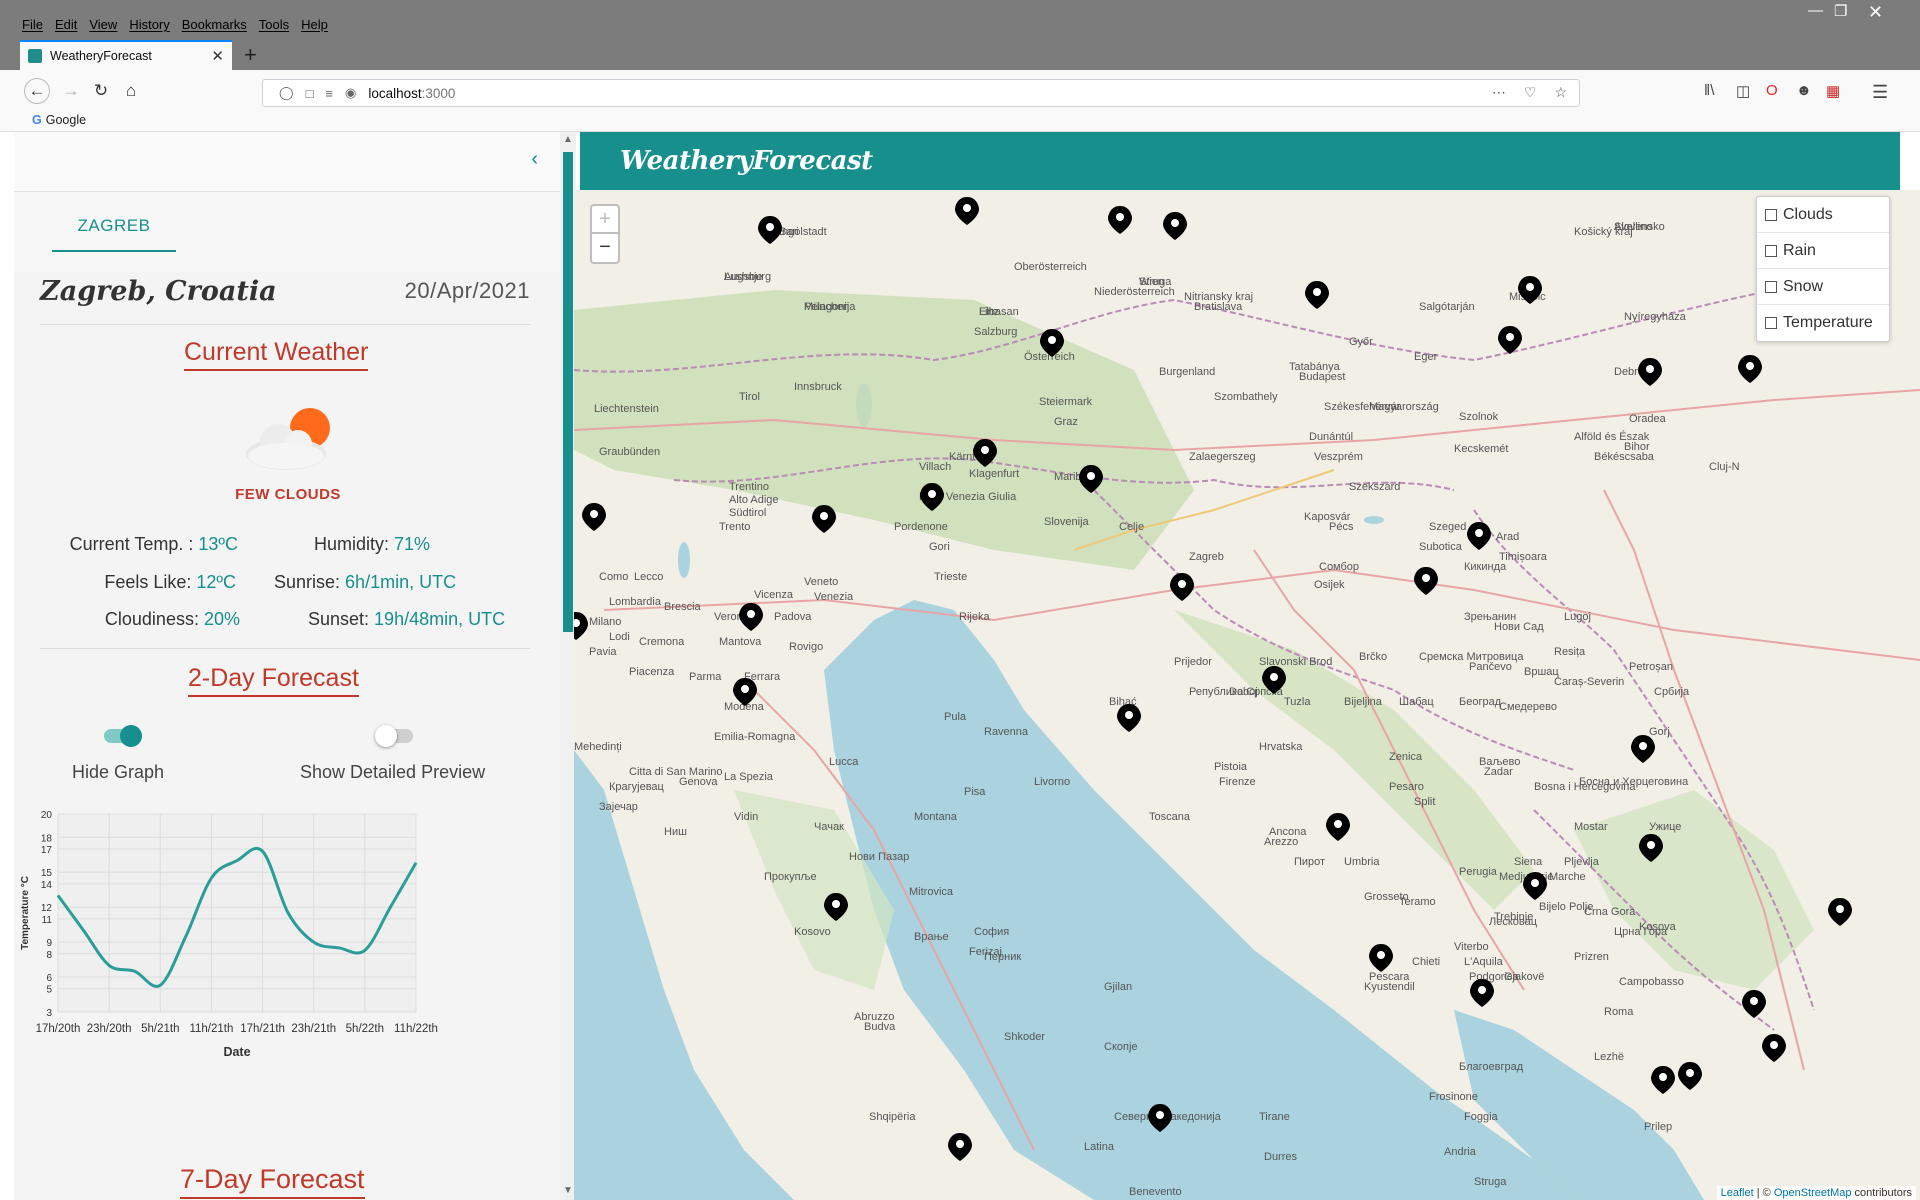 This screenshot has height=1200, width=1920. I want to click on map-place-label: Villach, so click(935, 467).